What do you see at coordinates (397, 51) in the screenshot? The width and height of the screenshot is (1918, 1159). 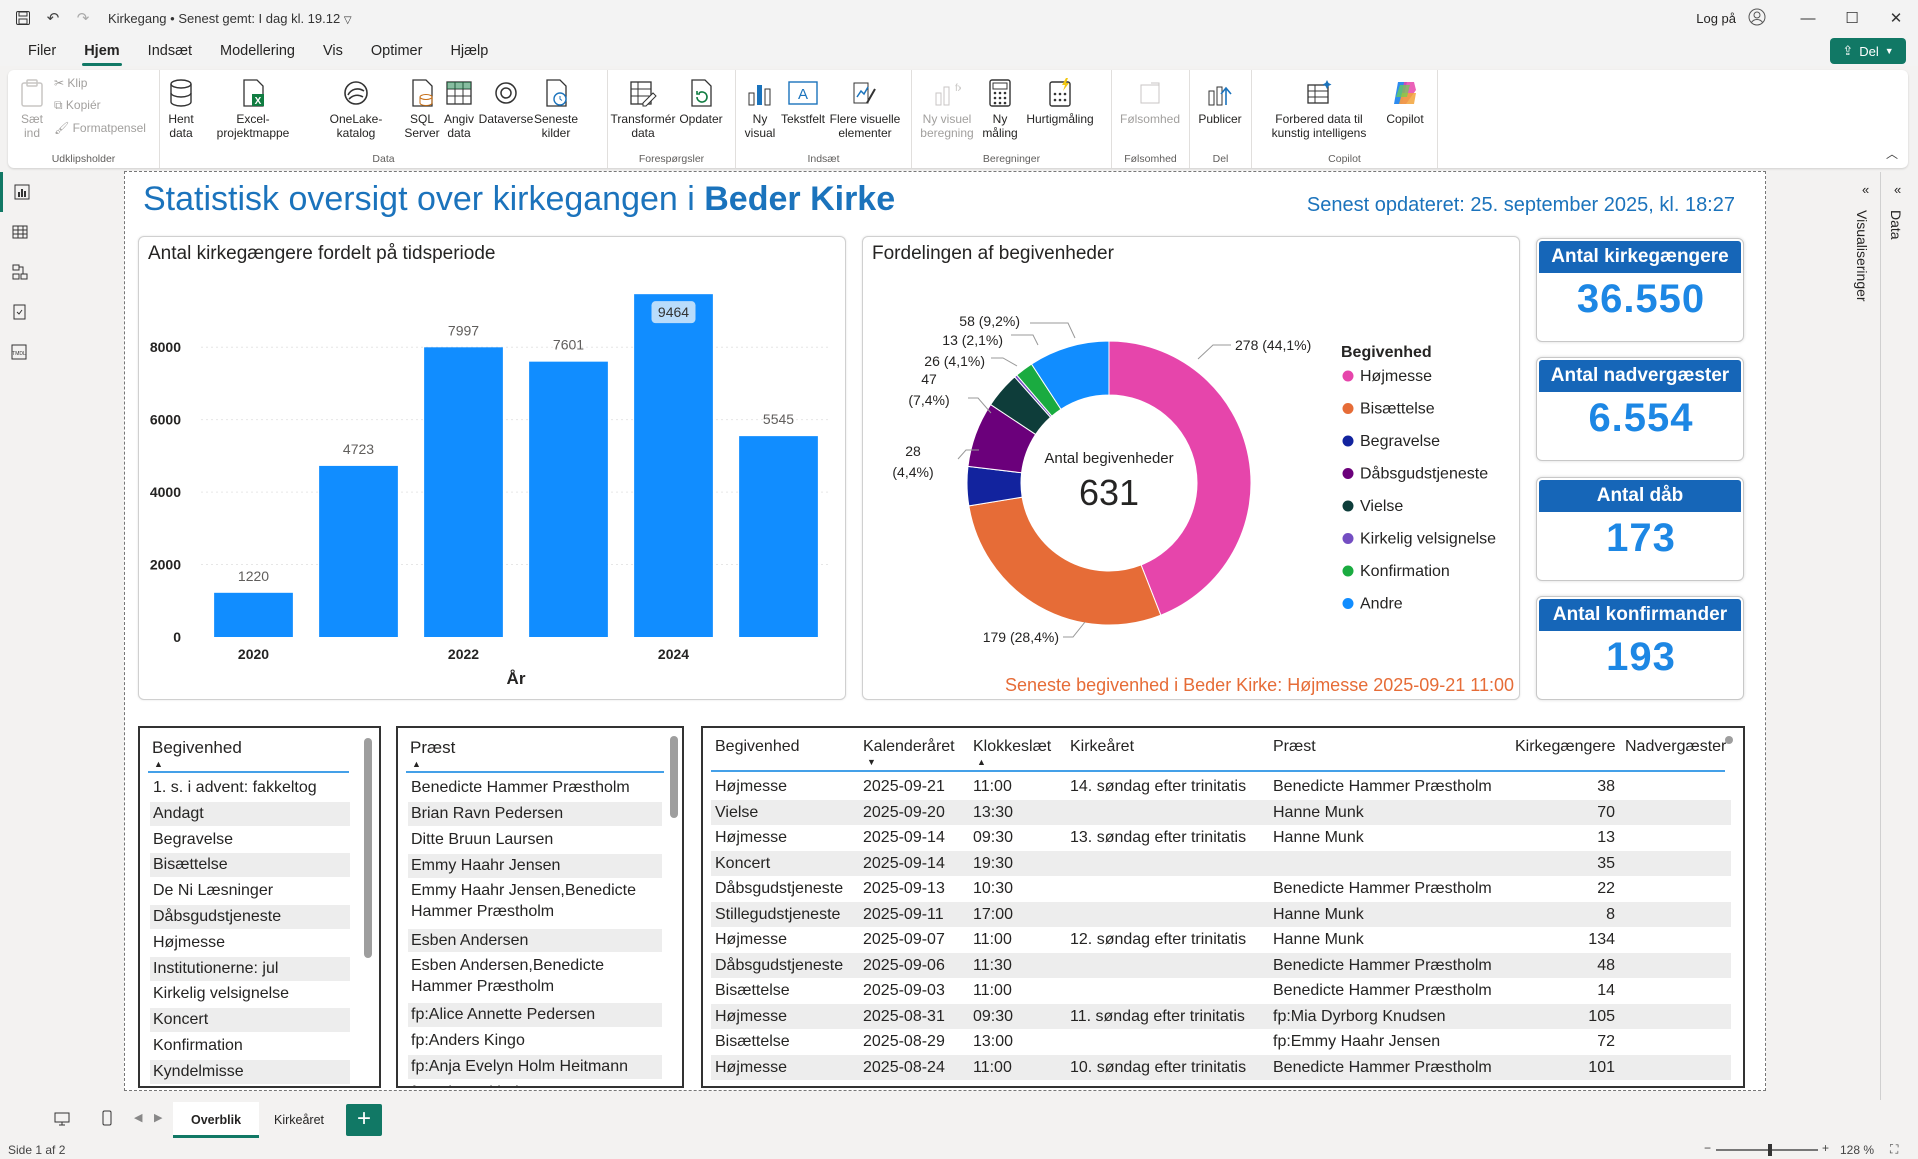 I see `menu-optimize: Optimer` at bounding box center [397, 51].